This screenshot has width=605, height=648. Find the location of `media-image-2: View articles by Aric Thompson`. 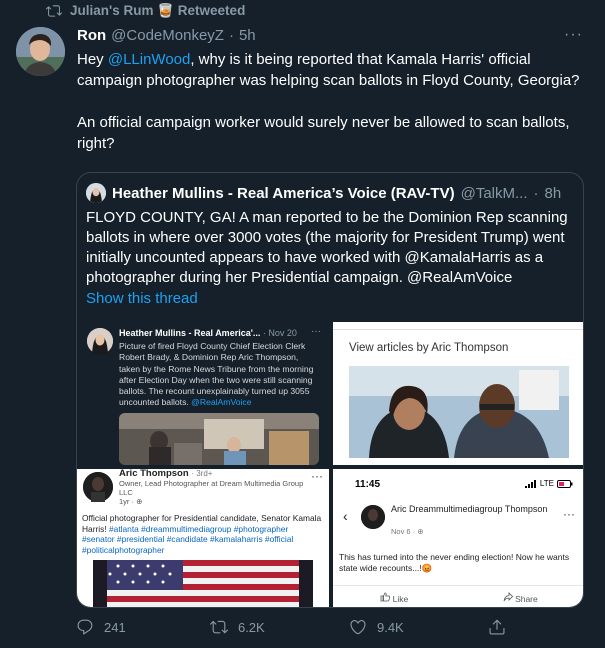

media-image-2: View articles by Aric Thompson is located at coordinates (458, 393).